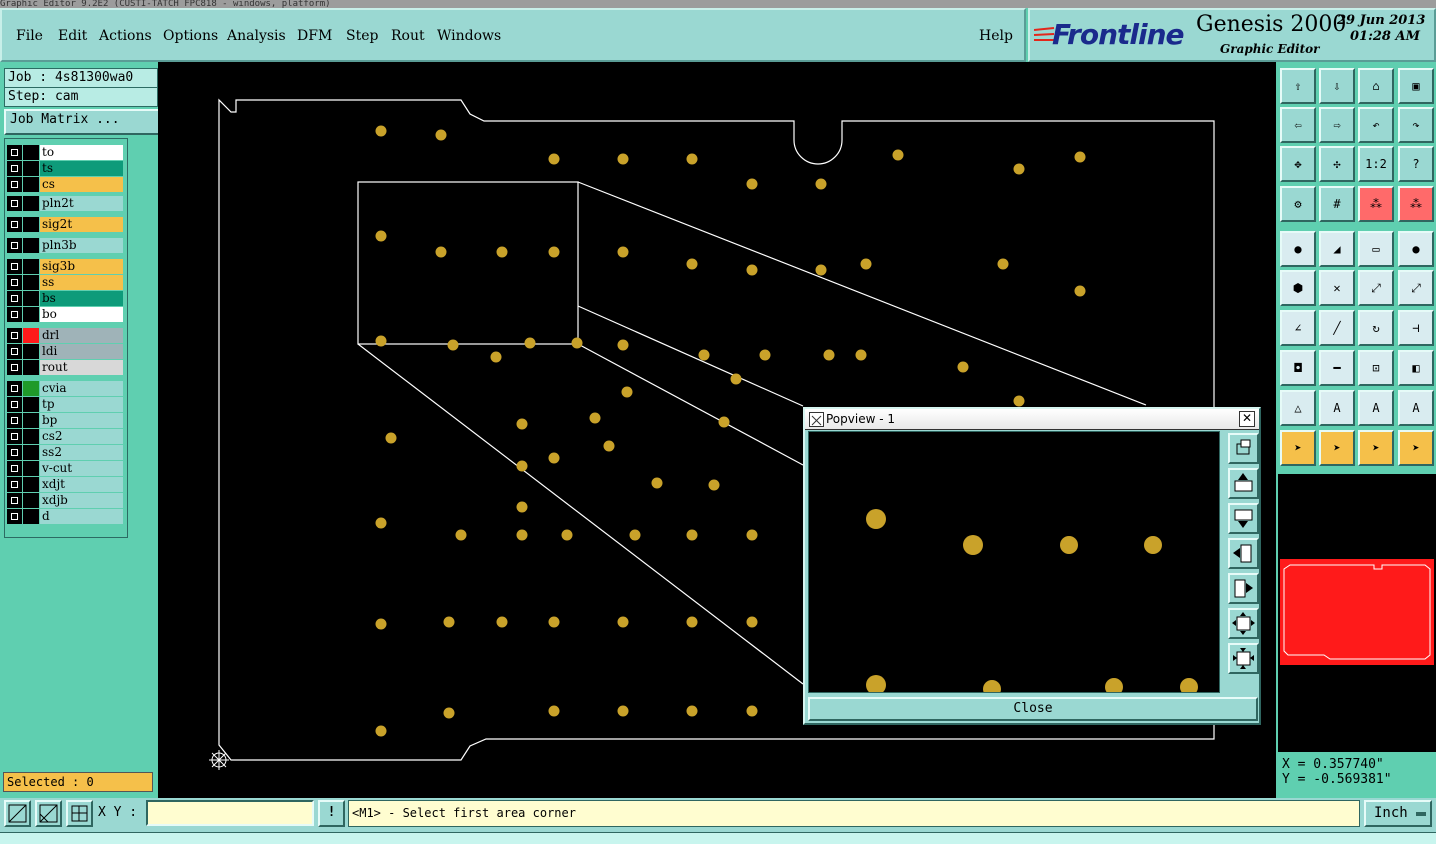  What do you see at coordinates (81, 452) in the screenshot?
I see `layer-name: ss2` at bounding box center [81, 452].